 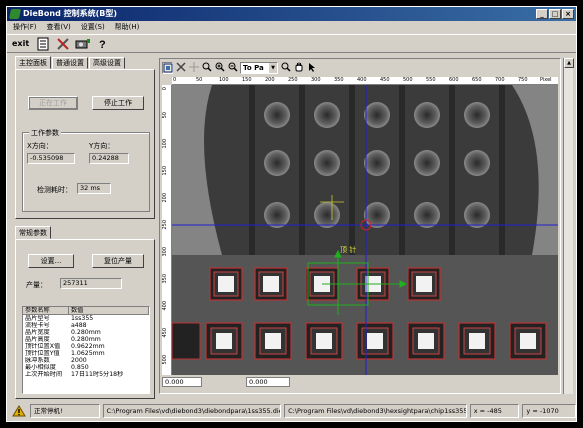 I want to click on param-value: 0.280mm, so click(x=86, y=332).